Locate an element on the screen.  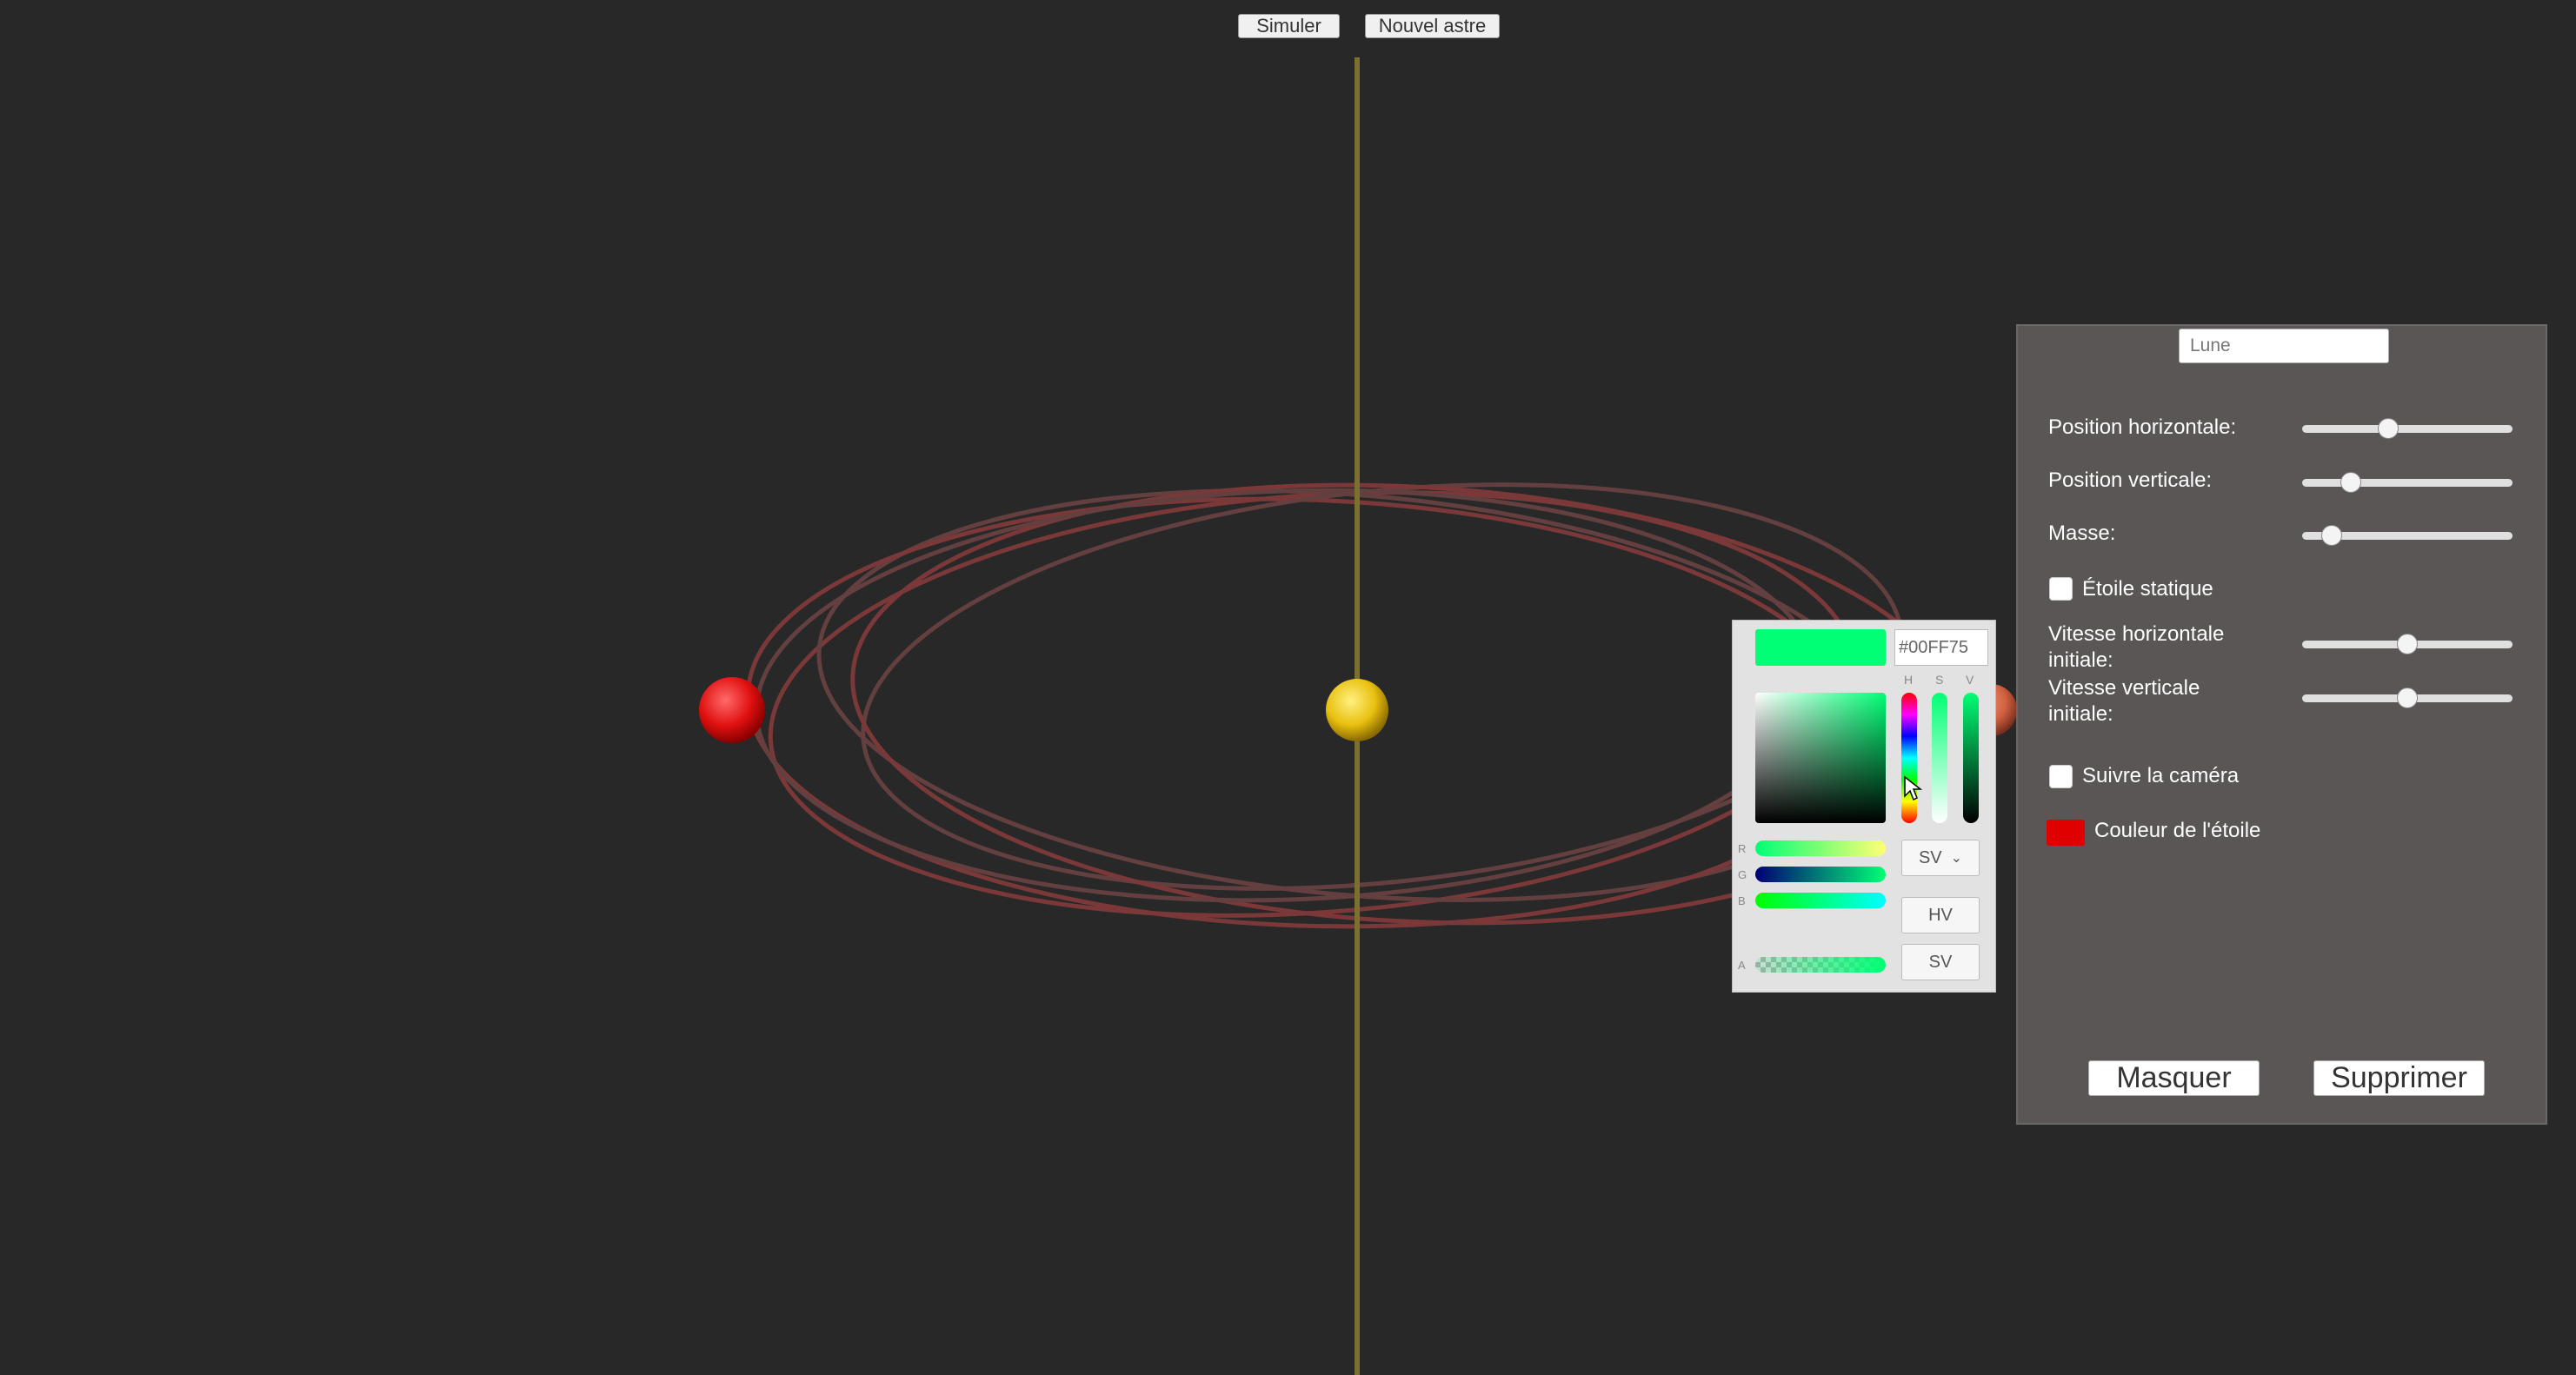
mass-slider is located at coordinates (2407, 536).